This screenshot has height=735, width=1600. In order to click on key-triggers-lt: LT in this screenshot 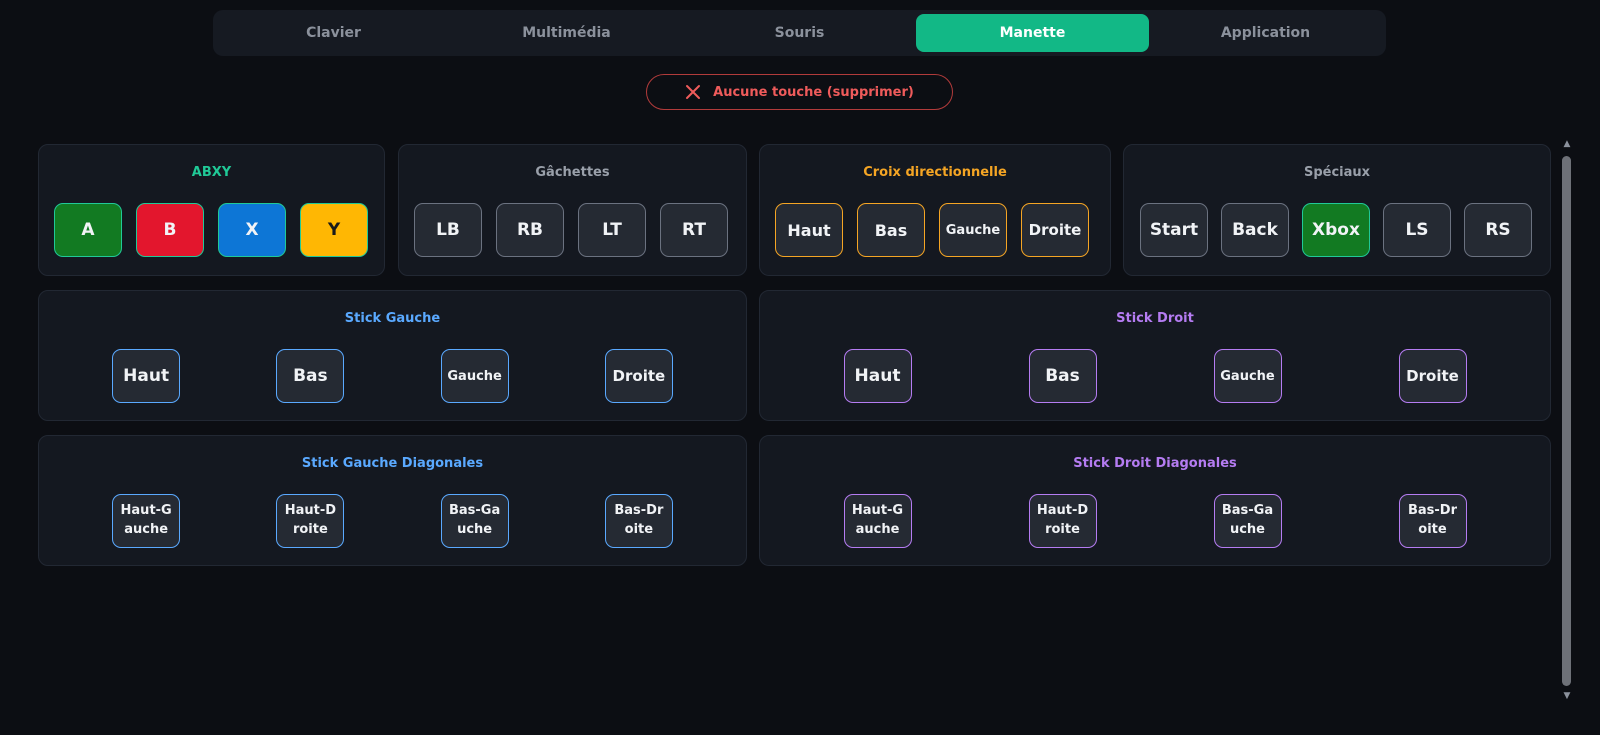, I will do `click(612, 230)`.